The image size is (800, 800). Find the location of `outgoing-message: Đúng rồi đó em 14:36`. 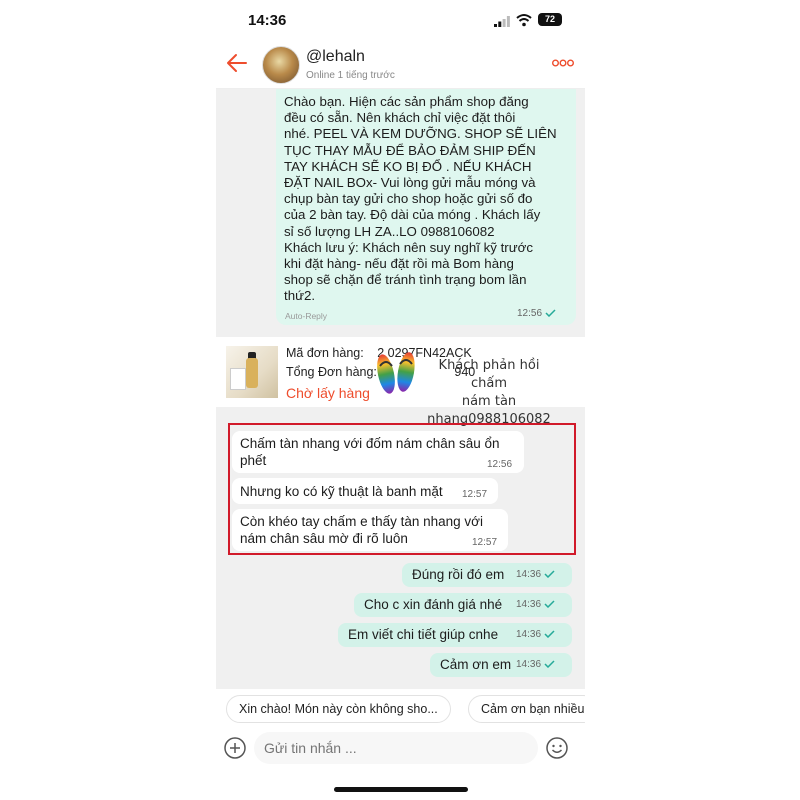

outgoing-message: Đúng rồi đó em 14:36 is located at coordinates (487, 575).